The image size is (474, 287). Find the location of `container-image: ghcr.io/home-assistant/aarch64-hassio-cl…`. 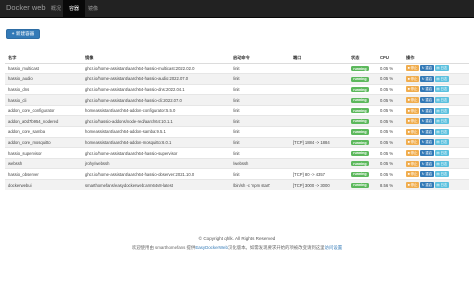

container-image: ghcr.io/home-assistant/aarch64-hassio-cl… is located at coordinates (156, 100).